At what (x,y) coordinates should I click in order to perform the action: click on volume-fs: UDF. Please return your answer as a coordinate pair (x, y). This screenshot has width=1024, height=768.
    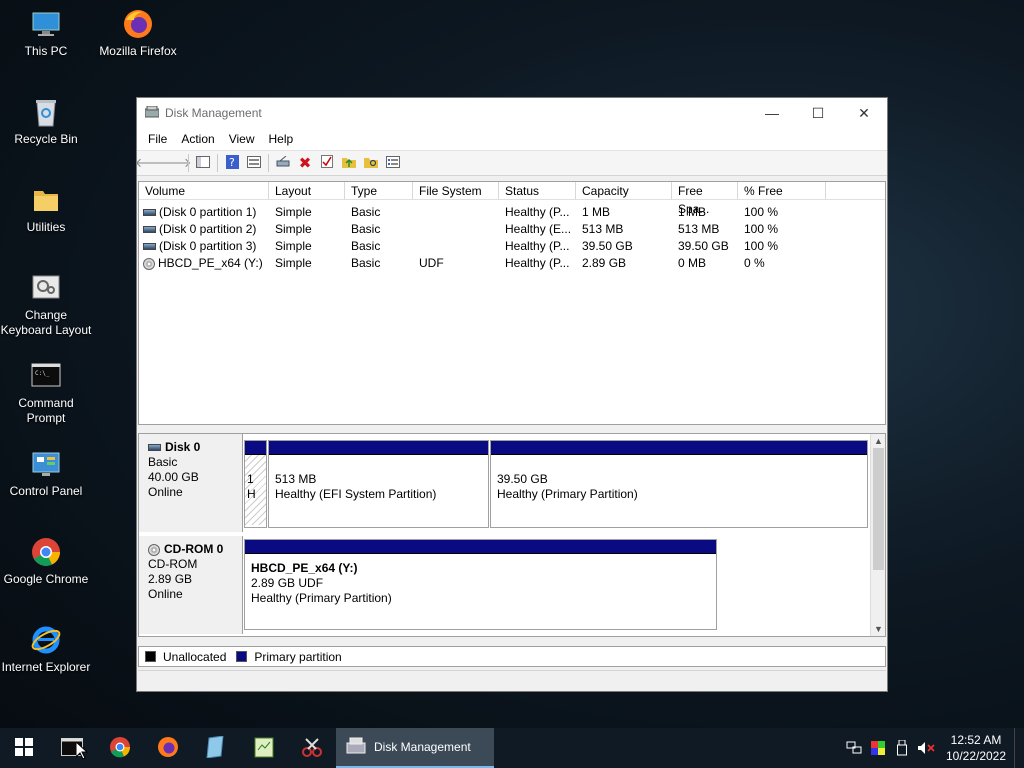
    Looking at the image, I should click on (431, 263).